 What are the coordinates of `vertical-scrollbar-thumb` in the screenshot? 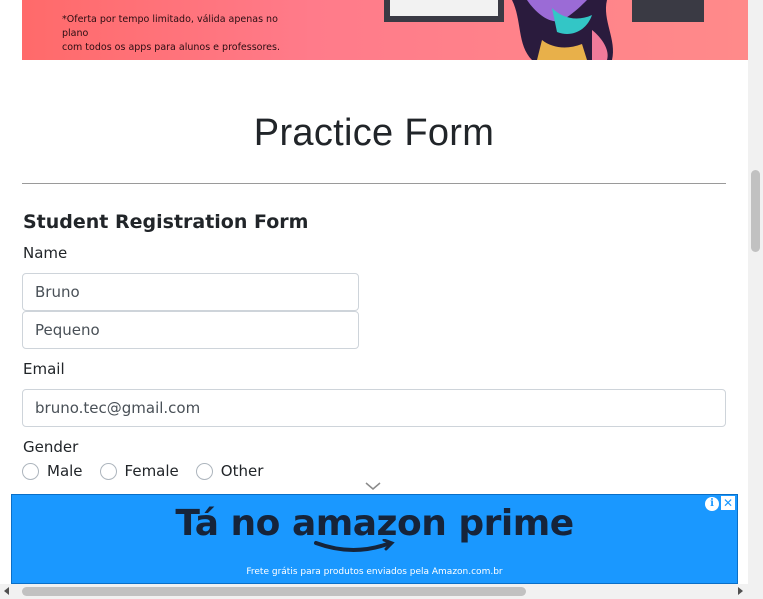 It's located at (755, 211).